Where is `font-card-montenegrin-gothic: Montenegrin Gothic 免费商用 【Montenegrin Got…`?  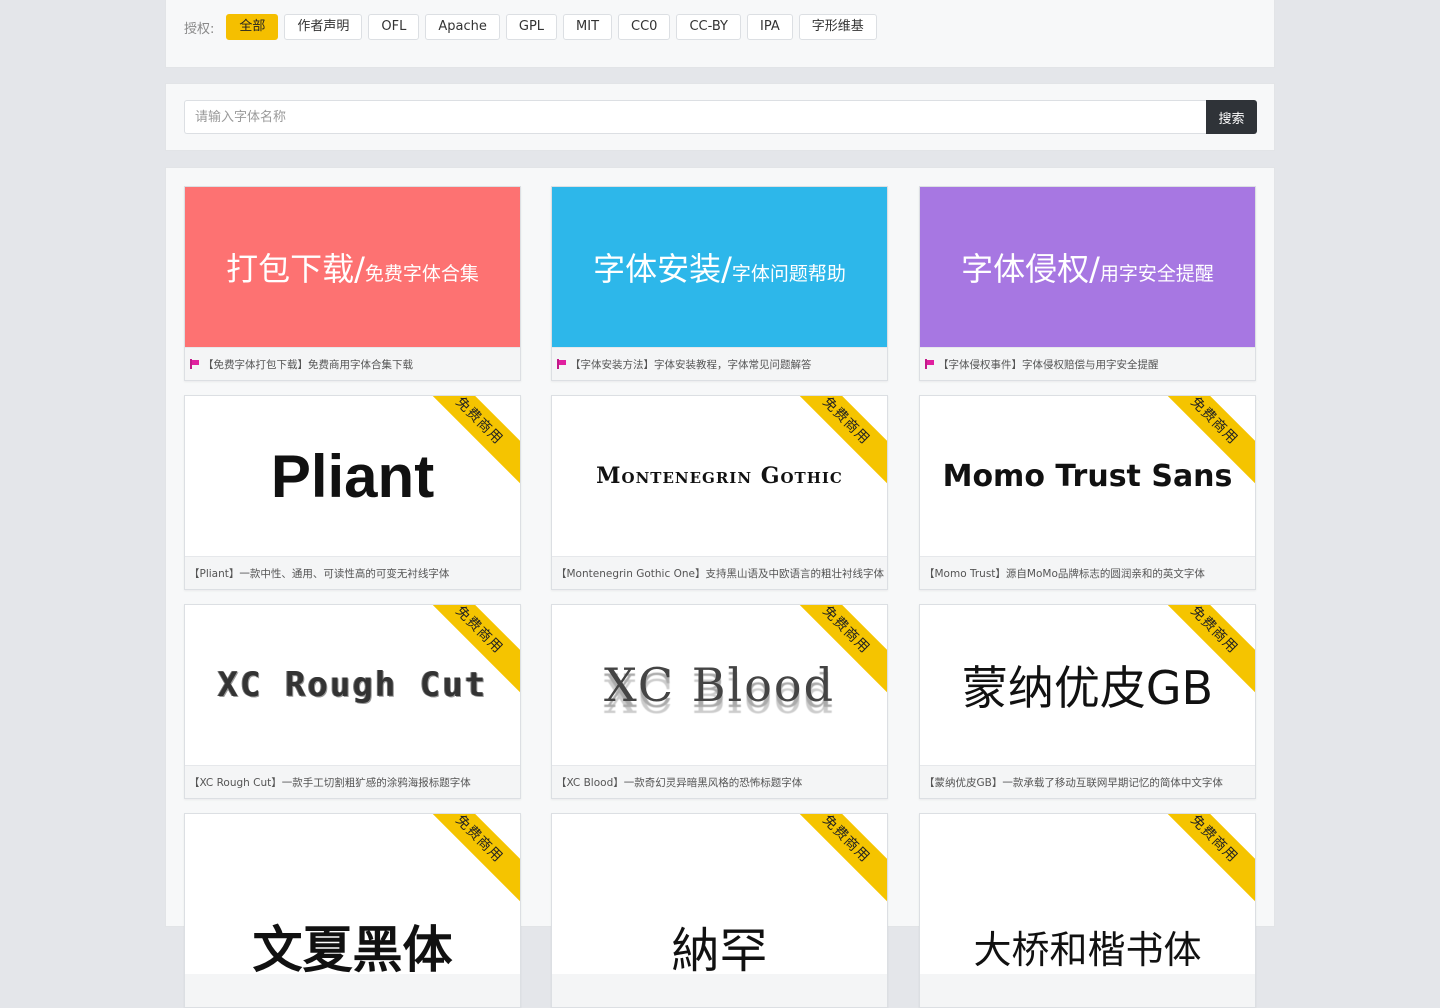
font-card-montenegrin-gothic: Montenegrin Gothic 免费商用 【Montenegrin Got… is located at coordinates (719, 492).